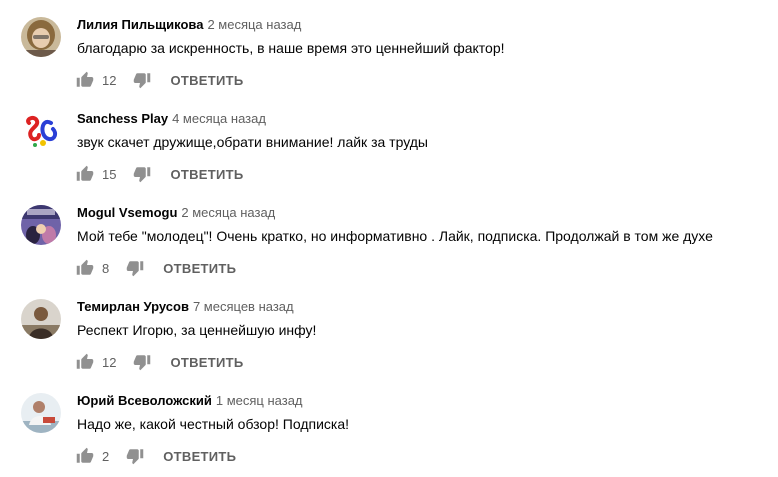 Image resolution: width=778 pixels, height=477 pixels. Describe the element at coordinates (213, 424) in the screenshot. I see `comment-text: Надо же, какой честный обзор! Подписка!` at that location.